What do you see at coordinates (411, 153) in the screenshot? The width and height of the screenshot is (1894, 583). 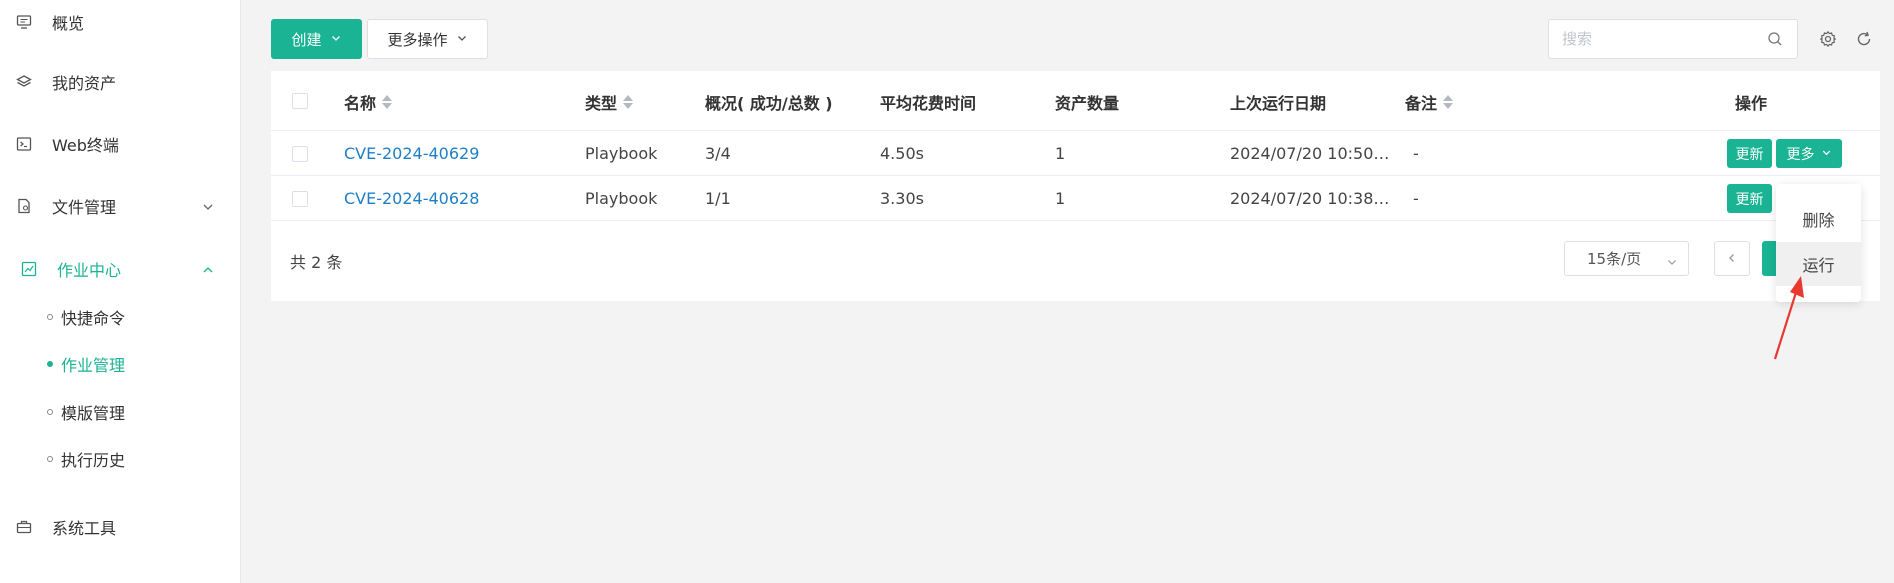 I see `job-name-link: CVE-2024-40629` at bounding box center [411, 153].